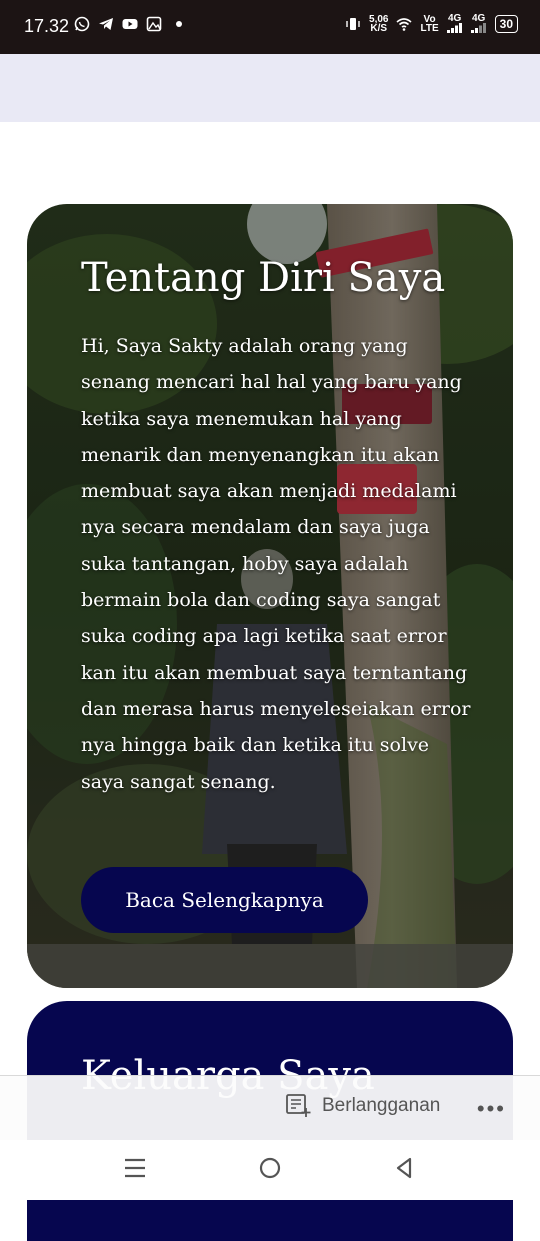  I want to click on telegram-icon, so click(106, 24).